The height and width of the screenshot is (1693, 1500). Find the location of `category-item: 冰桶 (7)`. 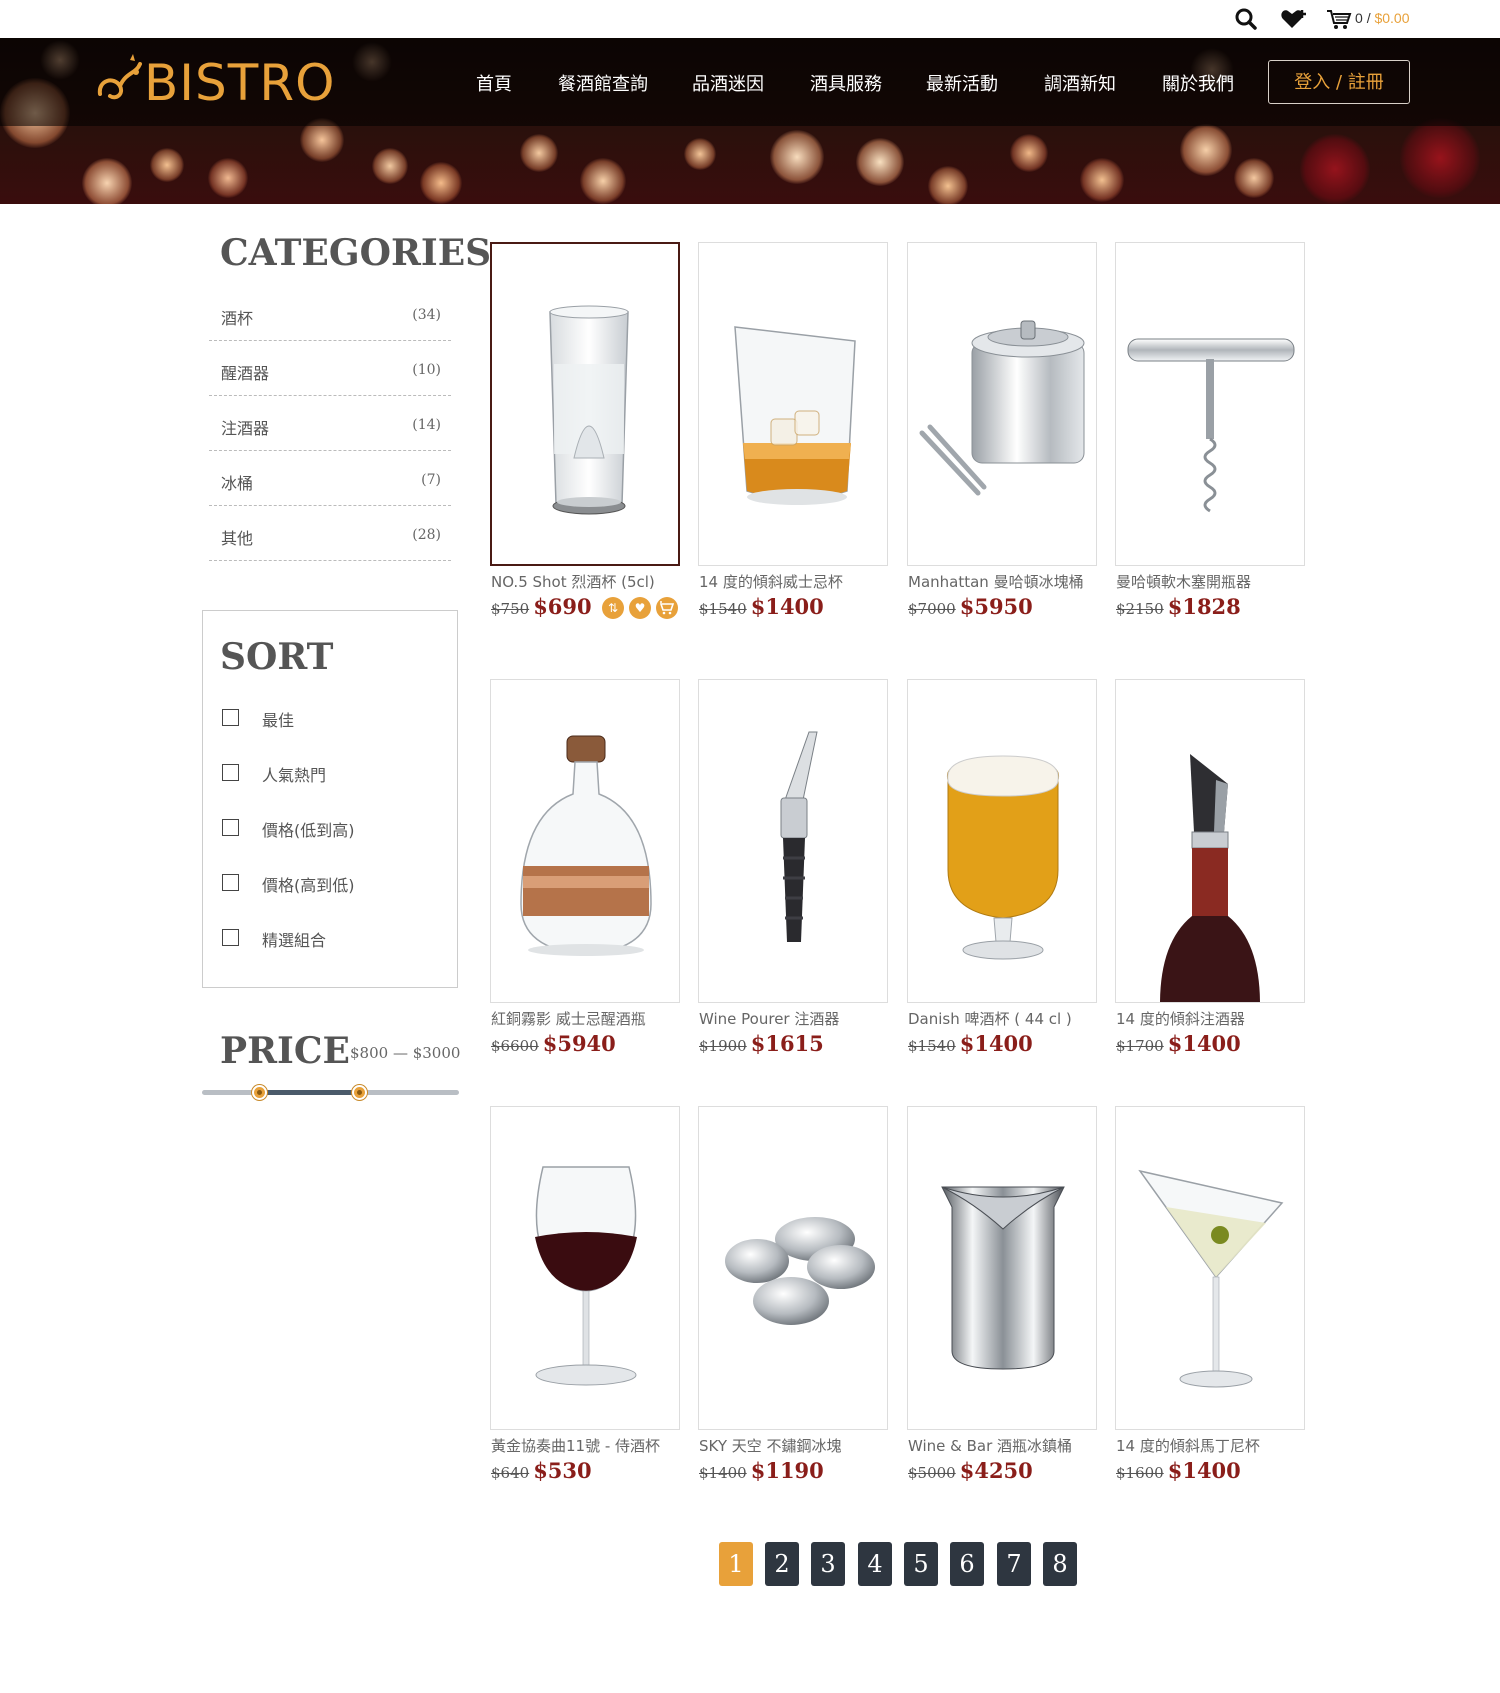

category-item: 冰桶 (7) is located at coordinates (330, 479).